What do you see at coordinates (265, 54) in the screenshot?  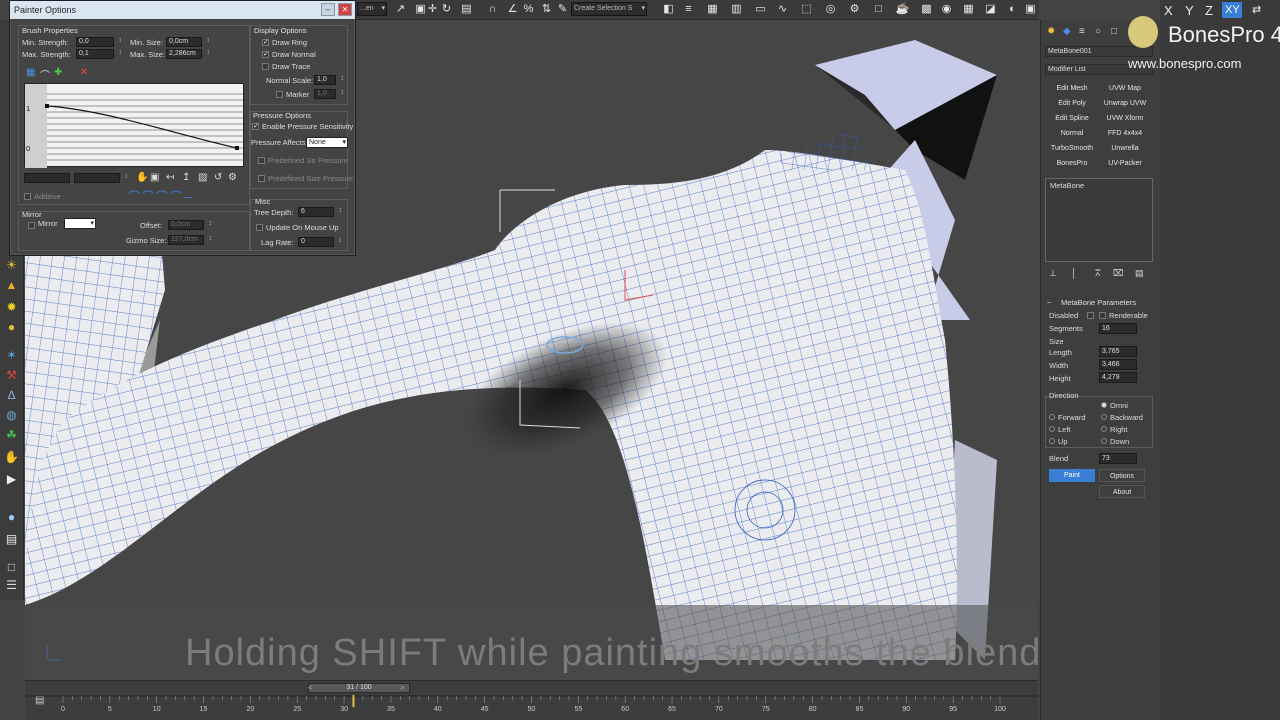 I see `draw-normal-checkbox: ✓` at bounding box center [265, 54].